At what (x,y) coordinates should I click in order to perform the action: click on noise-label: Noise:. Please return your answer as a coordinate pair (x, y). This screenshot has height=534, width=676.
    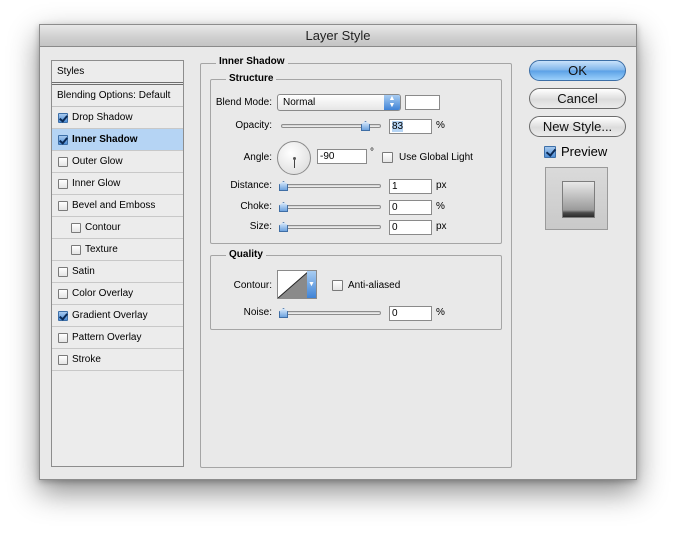
    Looking at the image, I should click on (257, 312).